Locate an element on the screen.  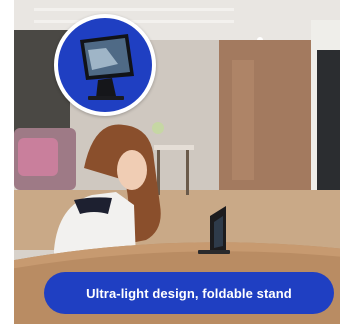
tablet-stand-inset is located at coordinates (105, 65).